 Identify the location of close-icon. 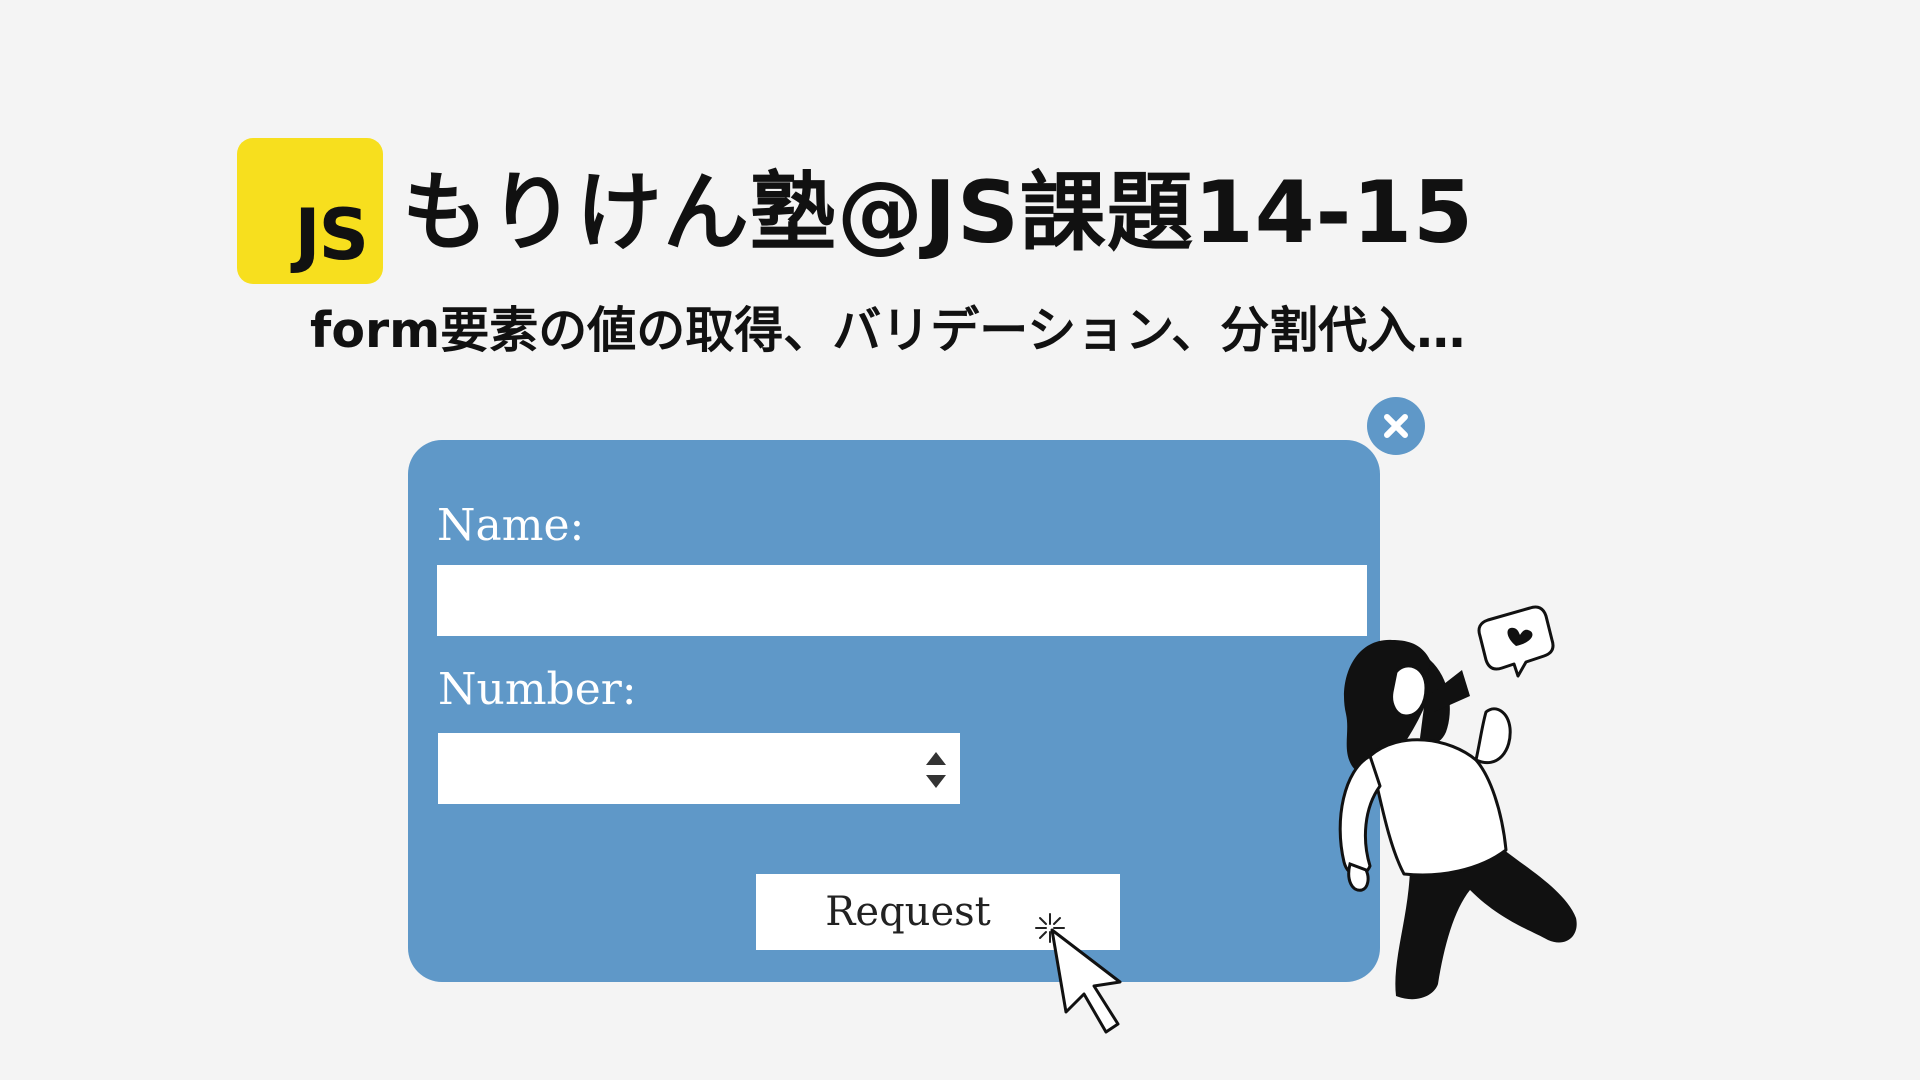
(1396, 426).